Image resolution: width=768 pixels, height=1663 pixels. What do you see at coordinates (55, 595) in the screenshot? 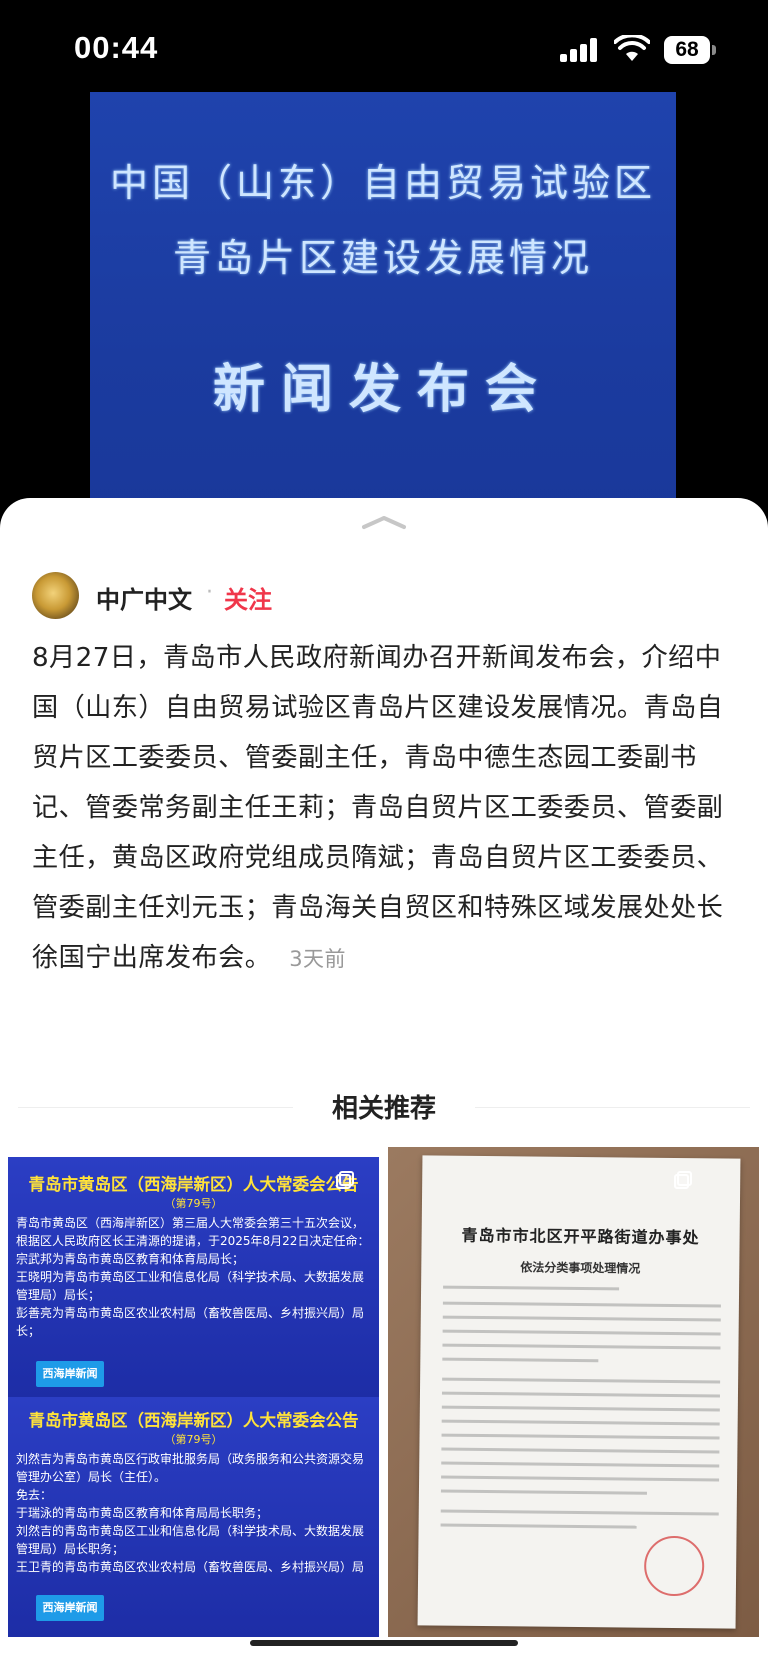
I see `avatar` at bounding box center [55, 595].